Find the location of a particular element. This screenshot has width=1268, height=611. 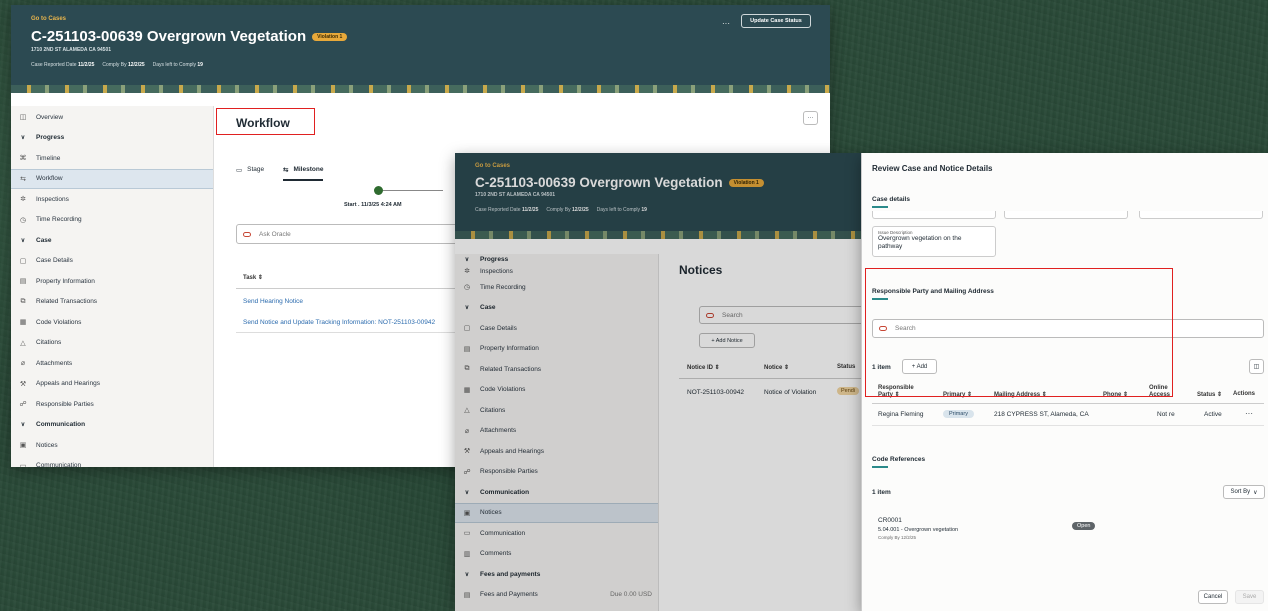

nav-section-fees: ∨ Fees and payments is located at coordinates (556, 574).